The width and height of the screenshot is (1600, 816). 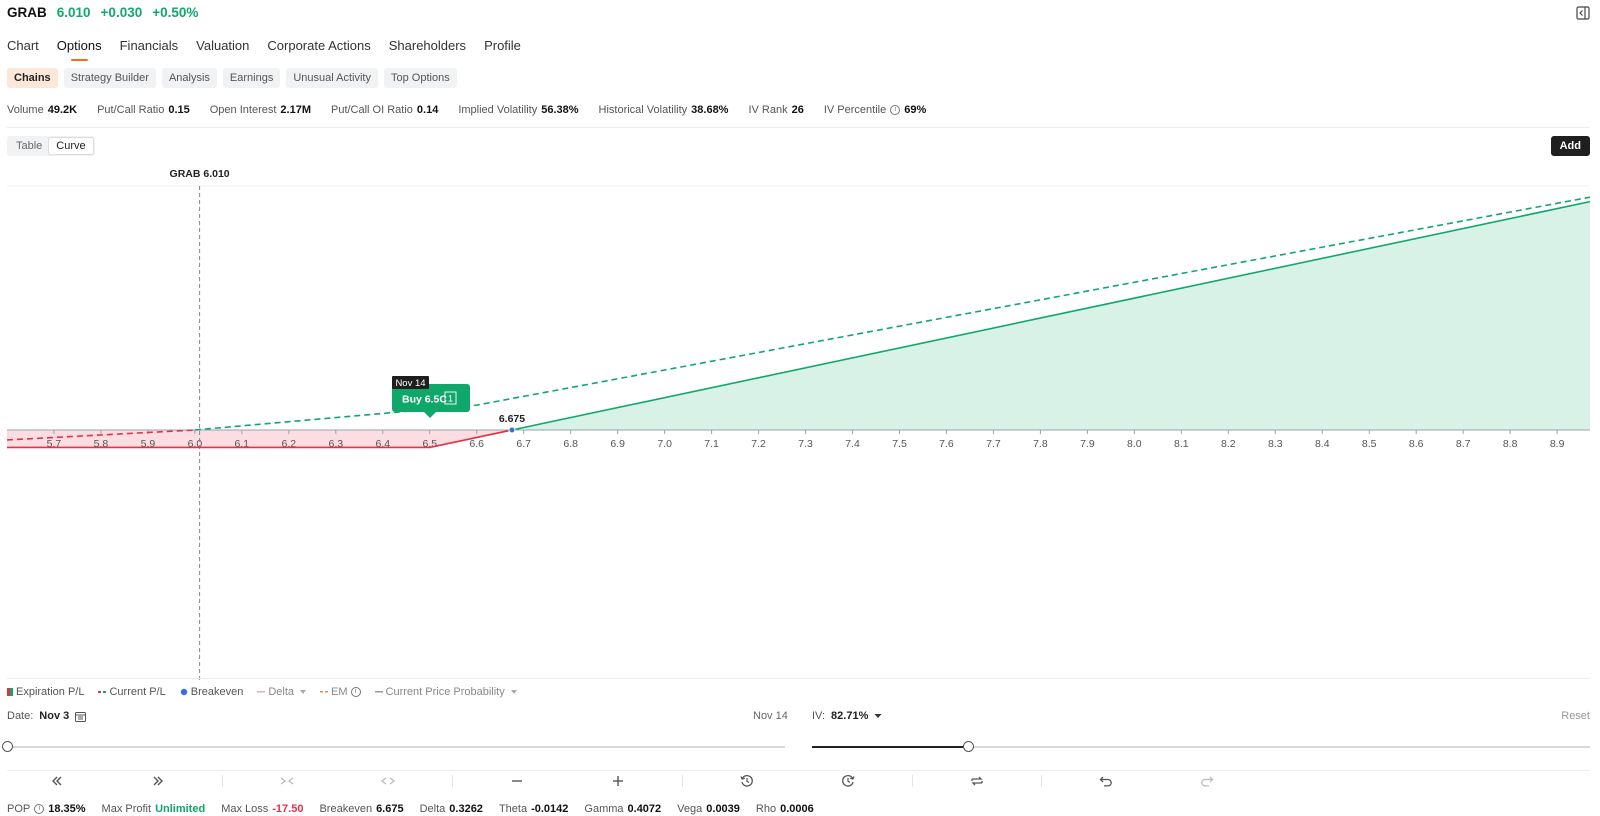 I want to click on expand-horizontal-icon, so click(x=388, y=781).